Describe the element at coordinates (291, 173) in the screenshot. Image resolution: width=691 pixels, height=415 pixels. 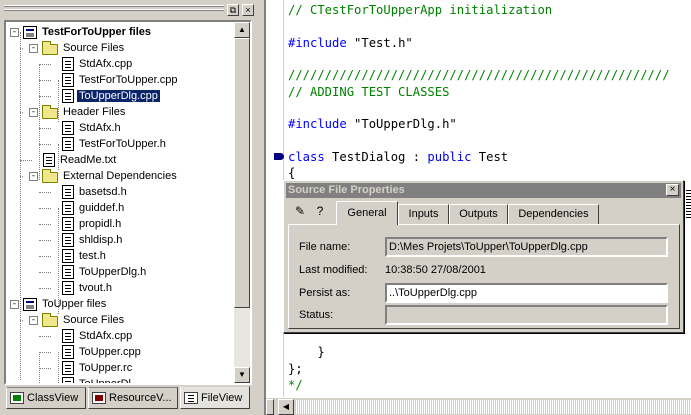
I see `code-line: {` at that location.